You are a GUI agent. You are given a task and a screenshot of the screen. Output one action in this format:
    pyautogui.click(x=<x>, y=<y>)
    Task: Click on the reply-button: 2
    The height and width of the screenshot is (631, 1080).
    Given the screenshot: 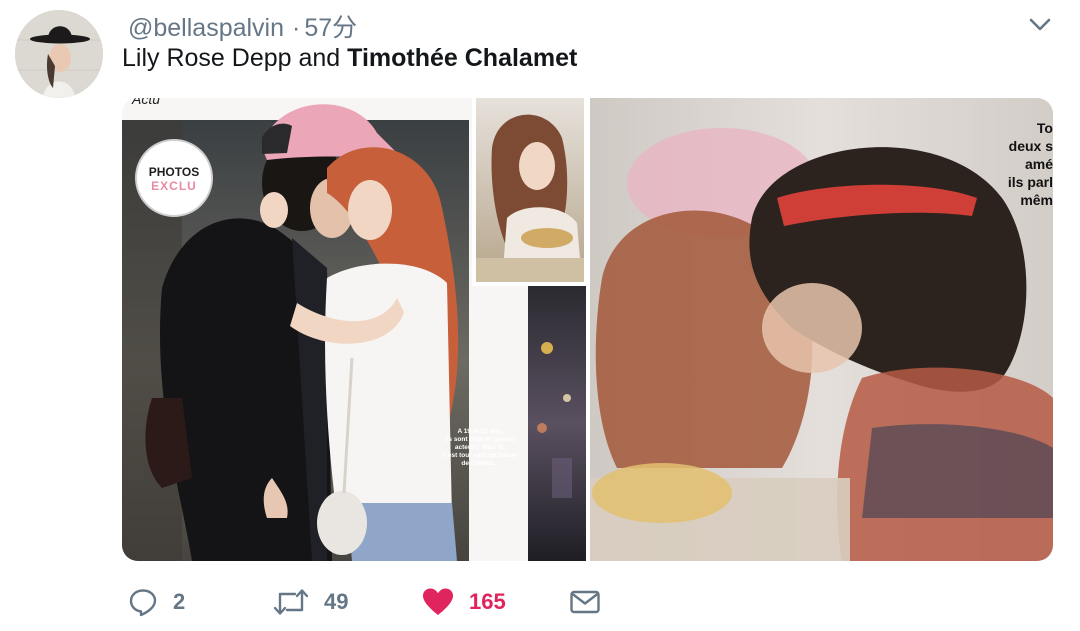 What is the action you would take?
    pyautogui.click(x=156, y=602)
    